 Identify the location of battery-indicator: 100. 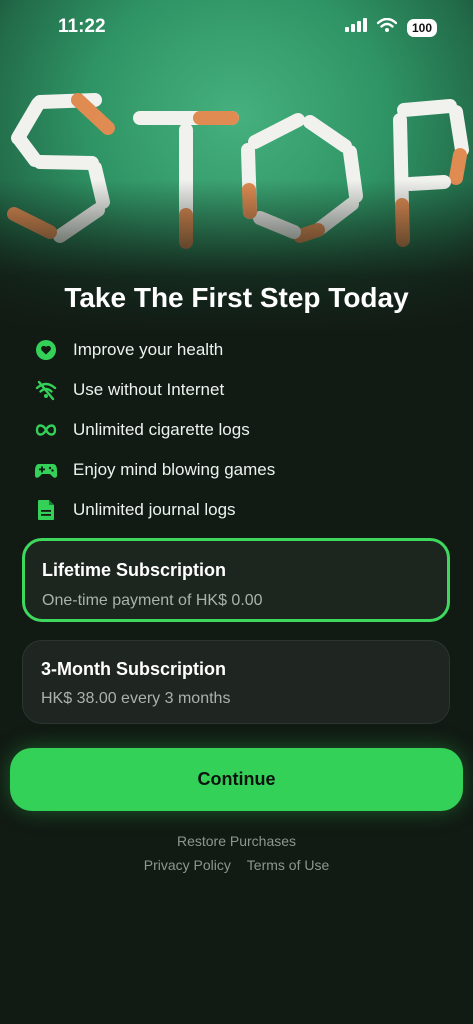
(421, 27).